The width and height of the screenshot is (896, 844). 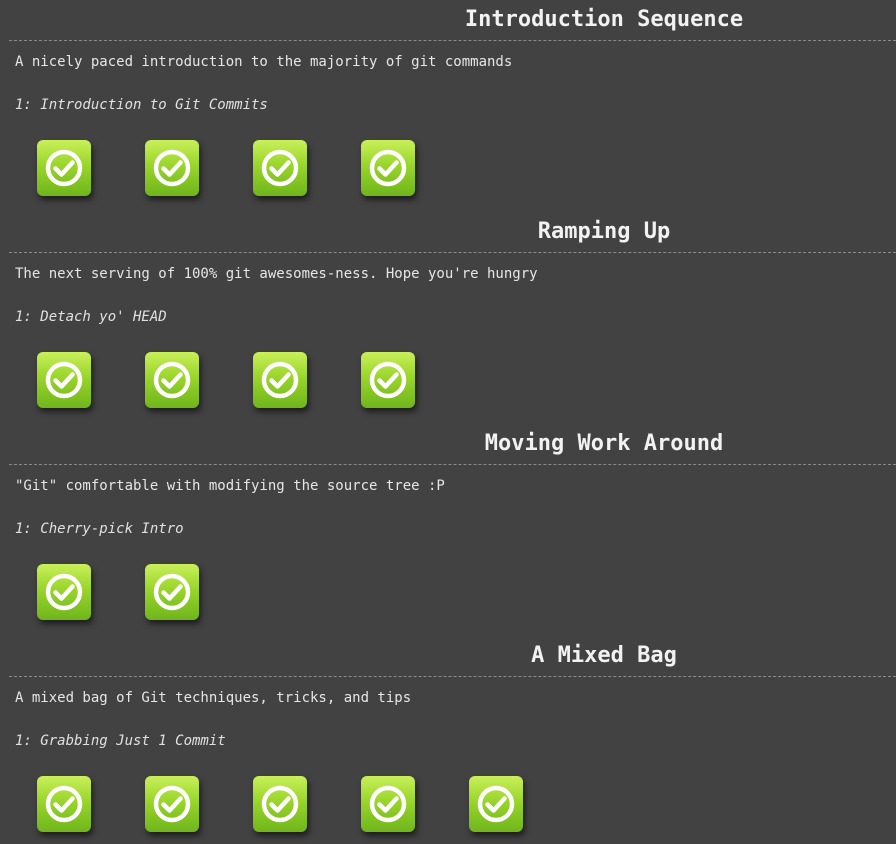 I want to click on section-title: Introduction Sequence, so click(x=604, y=19).